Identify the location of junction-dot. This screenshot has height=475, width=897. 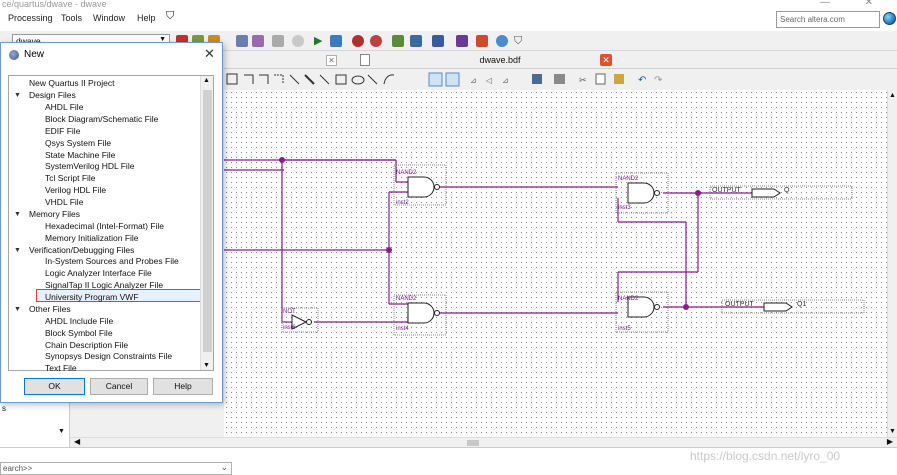
(389, 250).